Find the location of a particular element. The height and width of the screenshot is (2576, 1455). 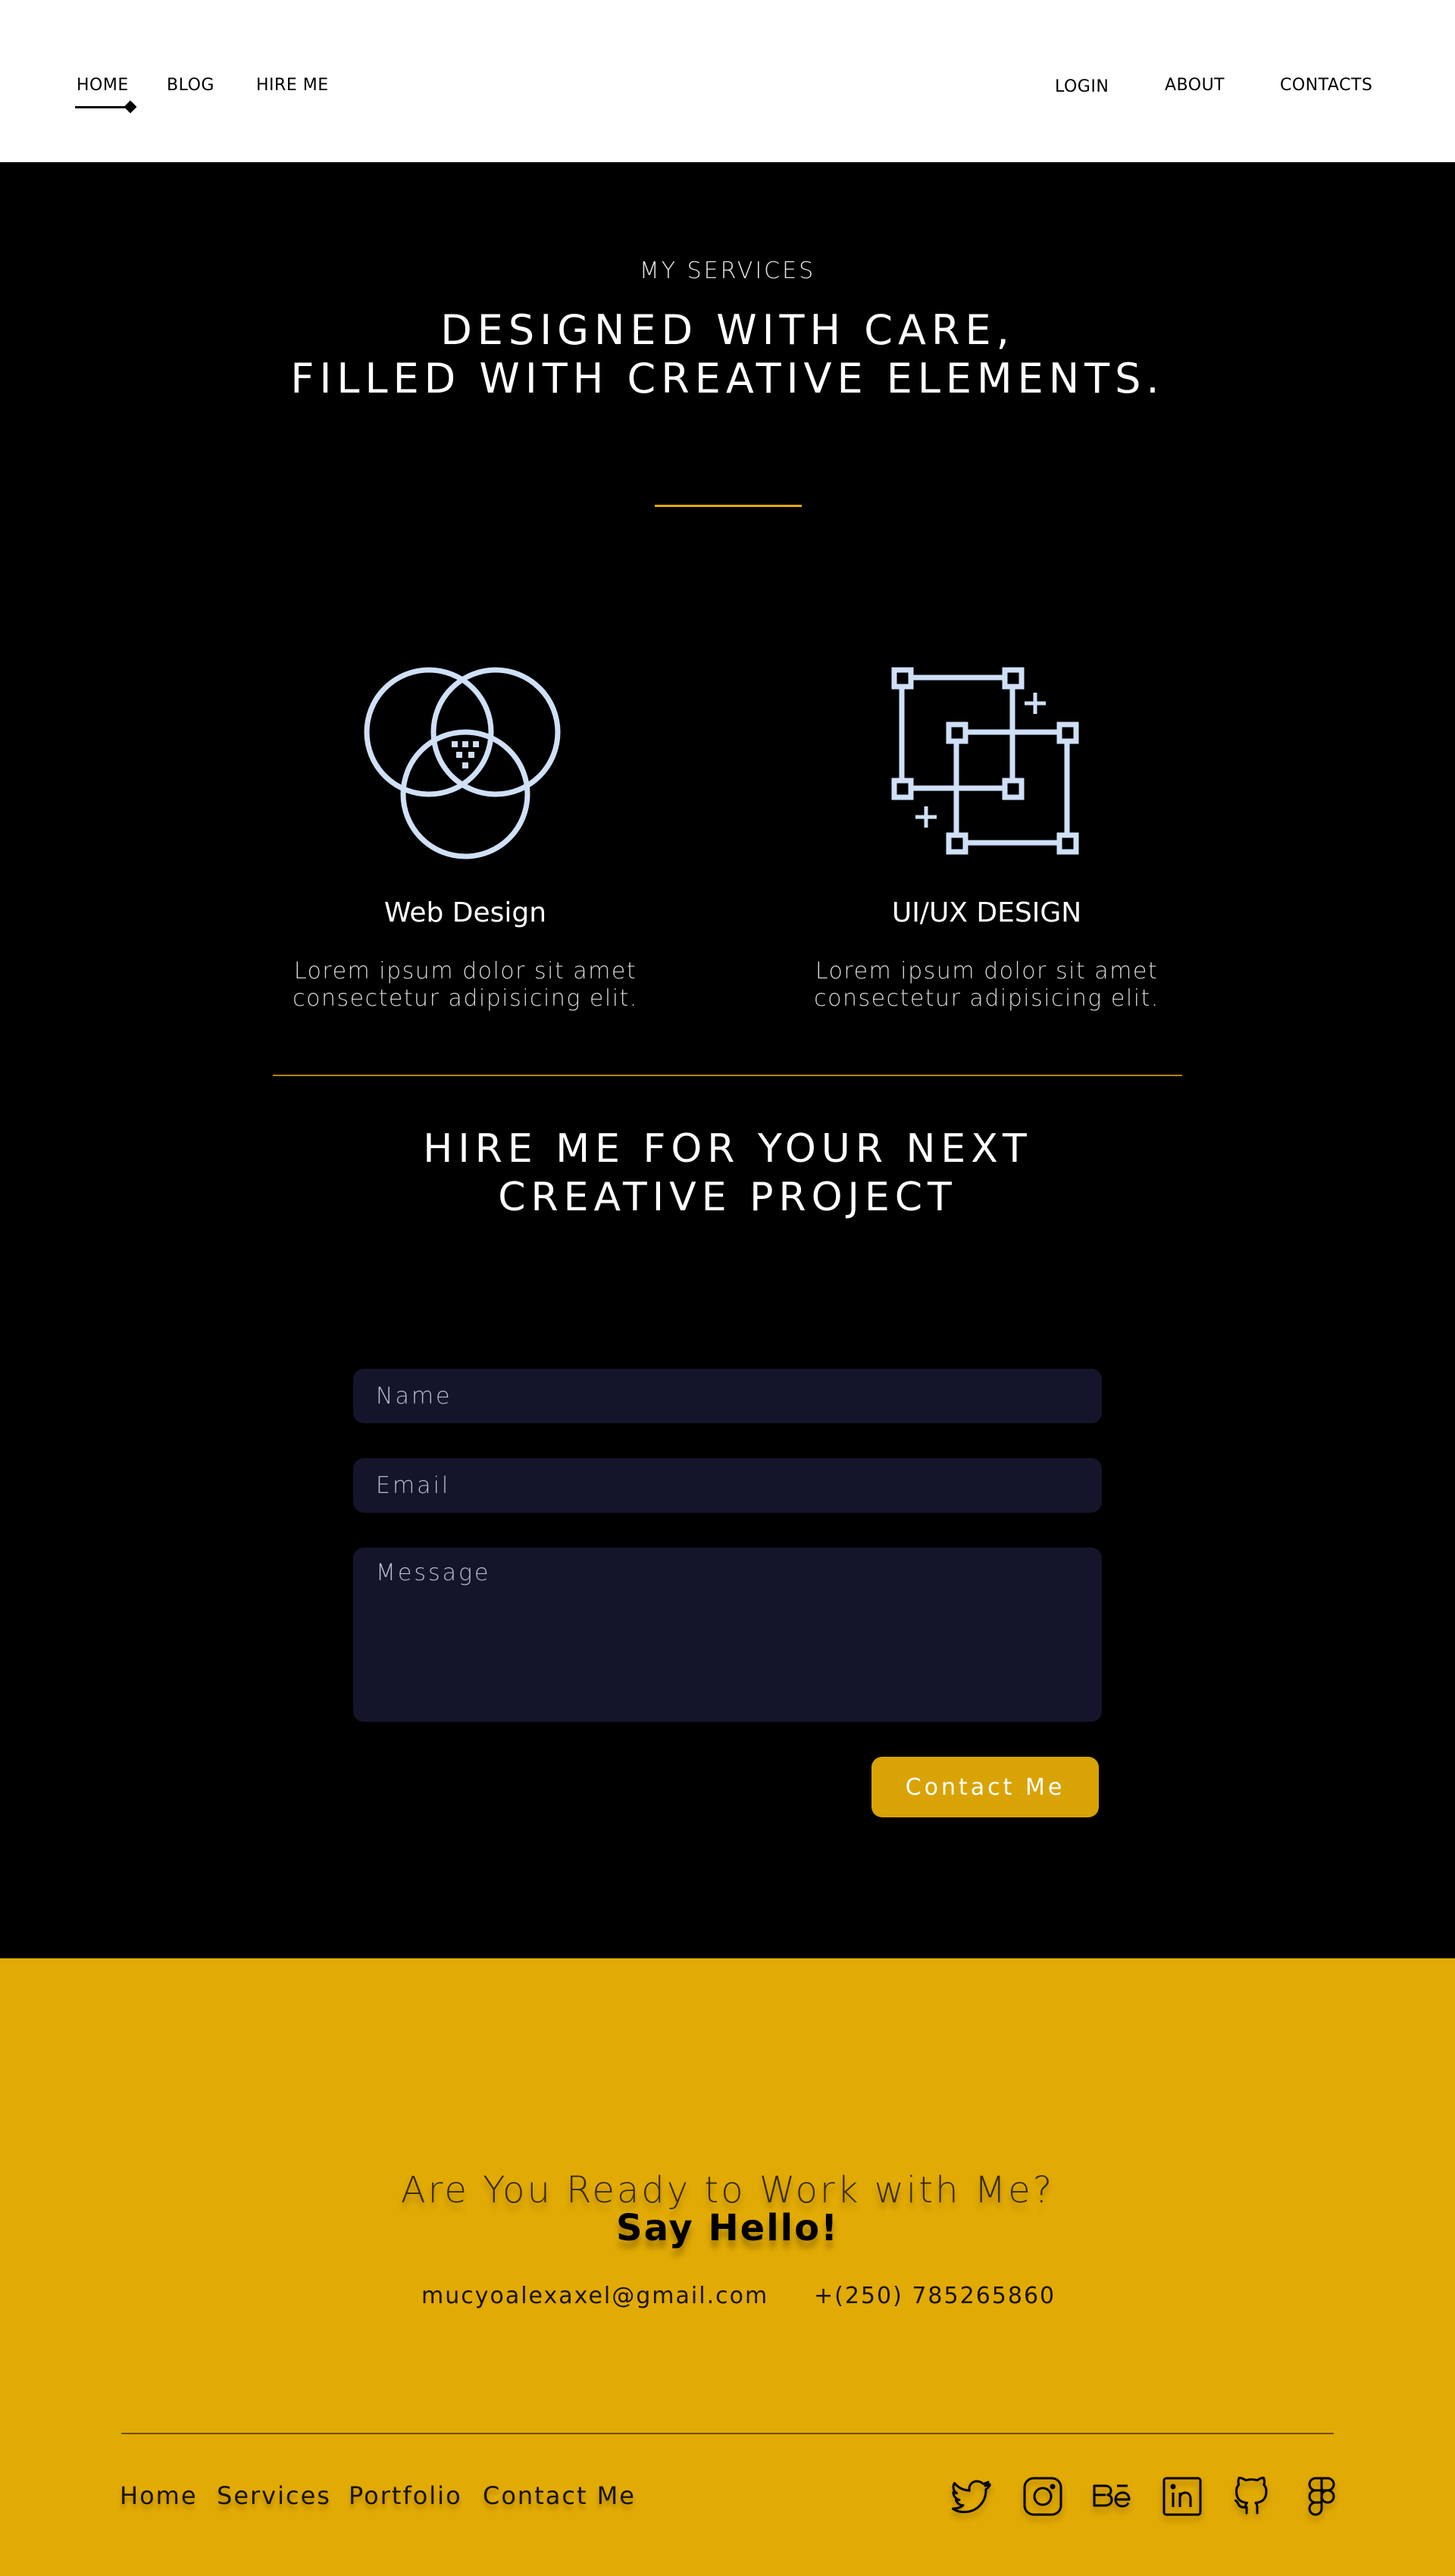

hire-title-line2: CREATIVE PROJECT is located at coordinates (727, 1198).